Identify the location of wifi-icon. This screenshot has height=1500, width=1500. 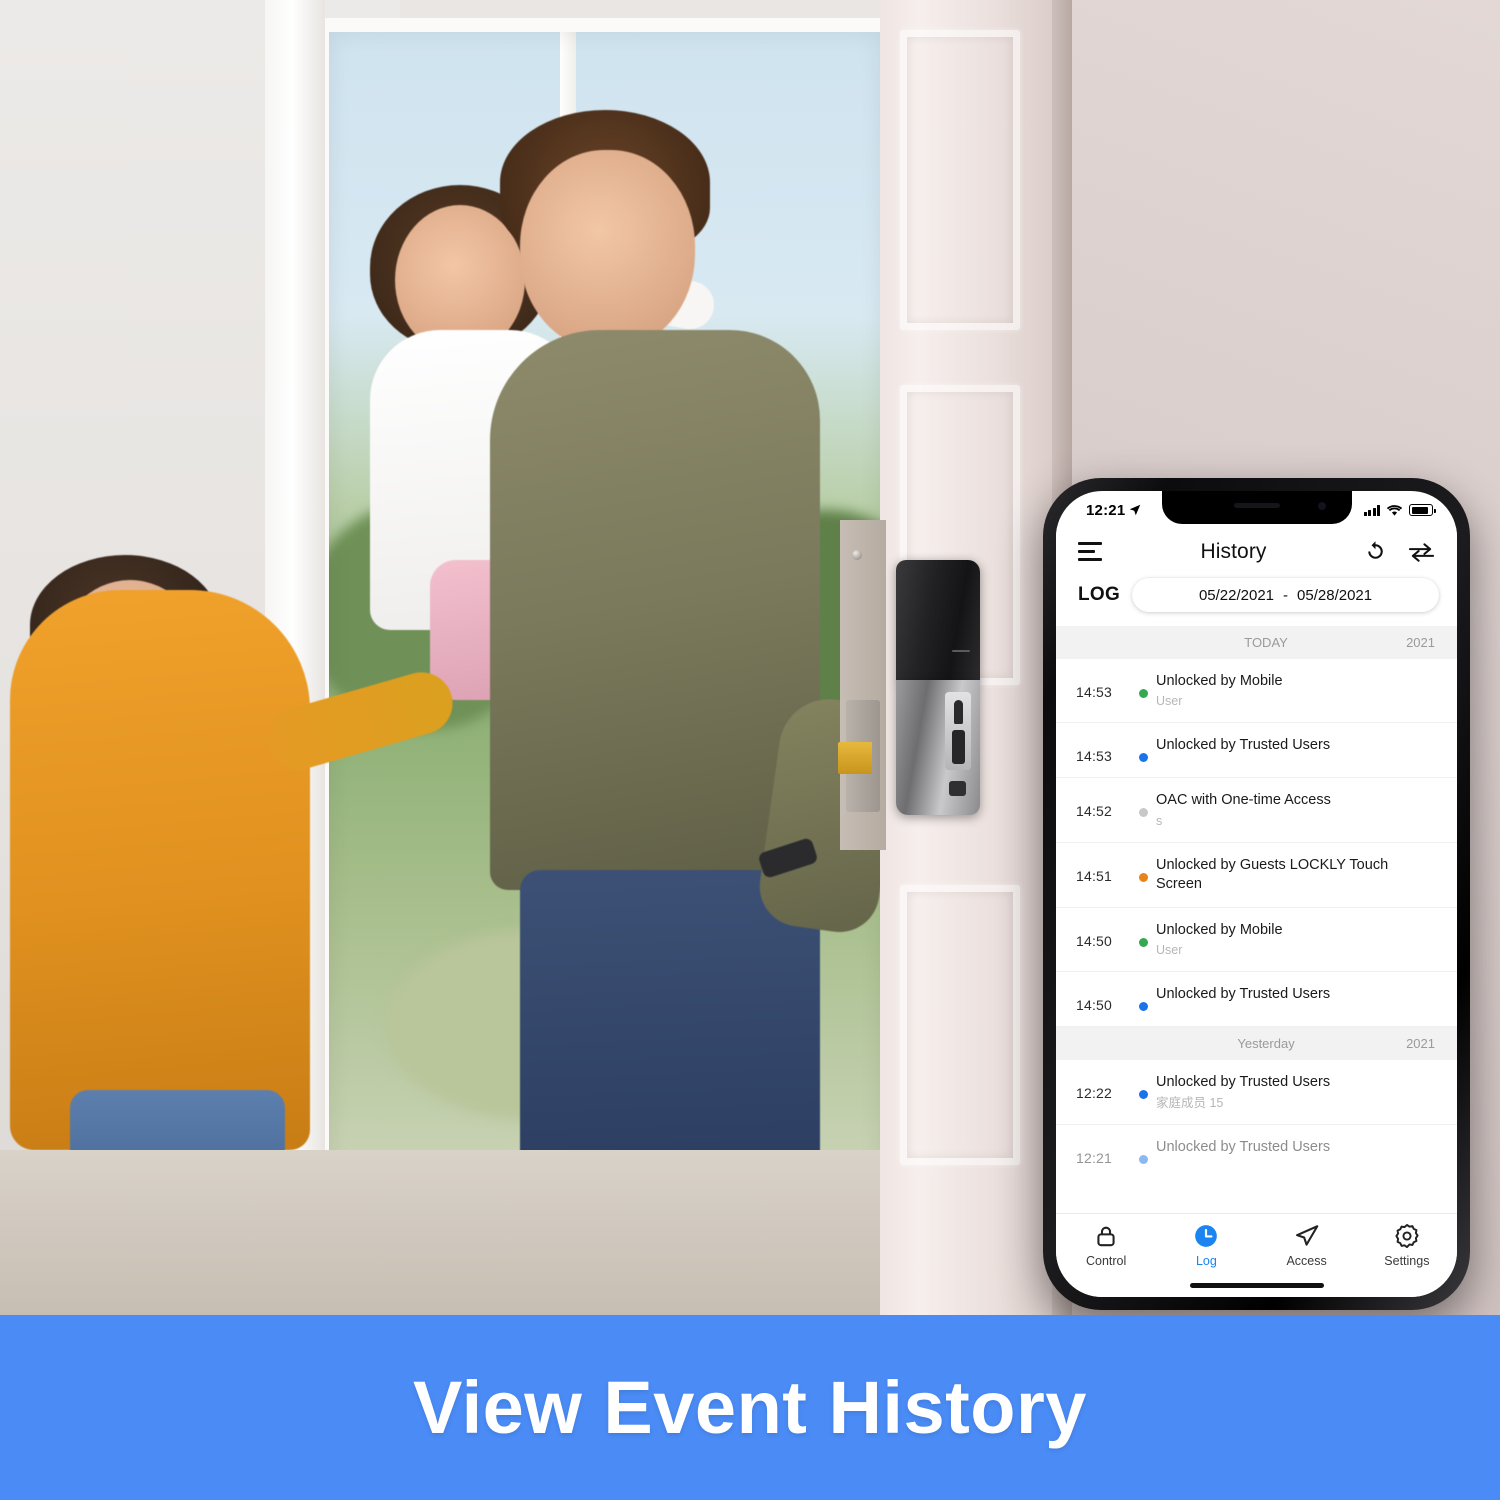
(1394, 510).